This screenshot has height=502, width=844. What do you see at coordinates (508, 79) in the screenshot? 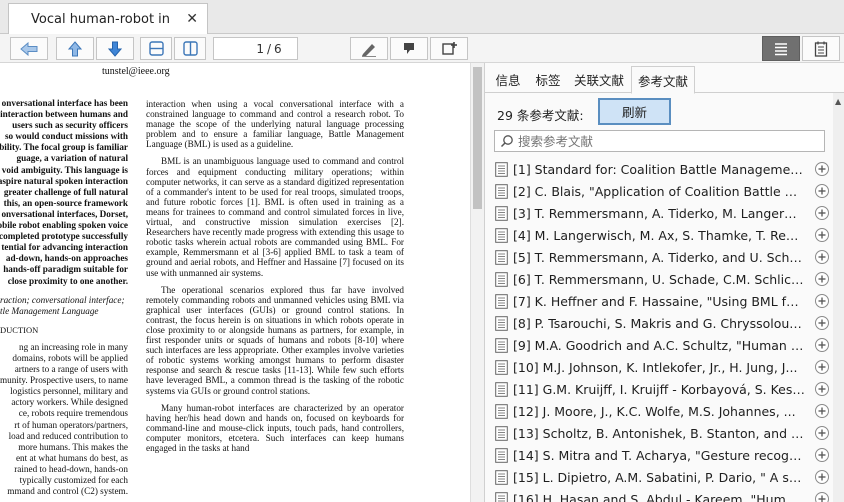
I see `tab-info: 信息` at bounding box center [508, 79].